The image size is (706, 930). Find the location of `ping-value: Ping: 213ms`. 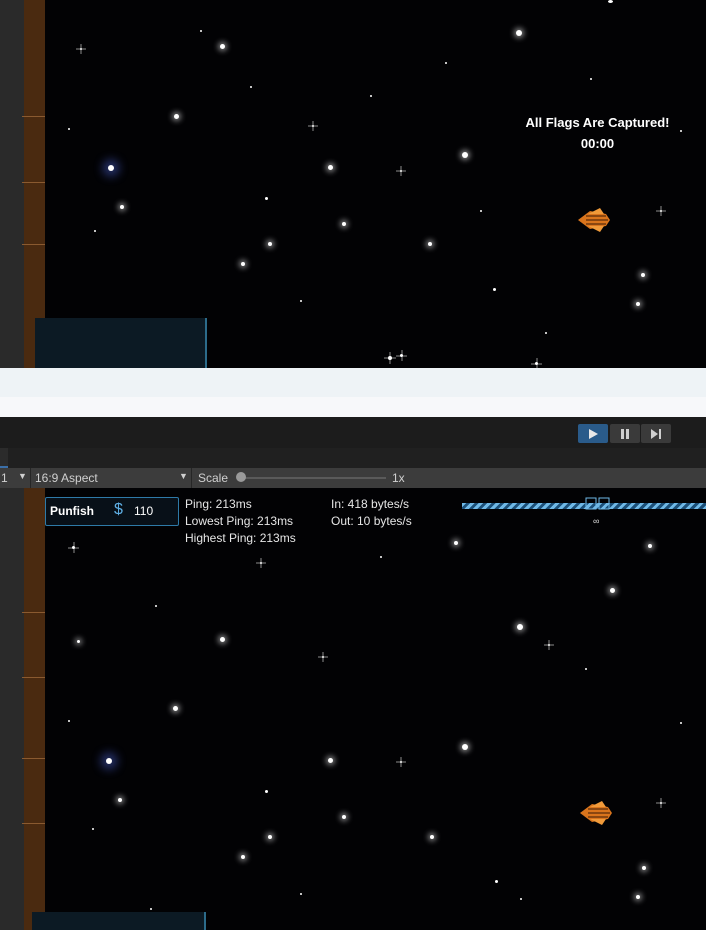

ping-value: Ping: 213ms is located at coordinates (218, 504).